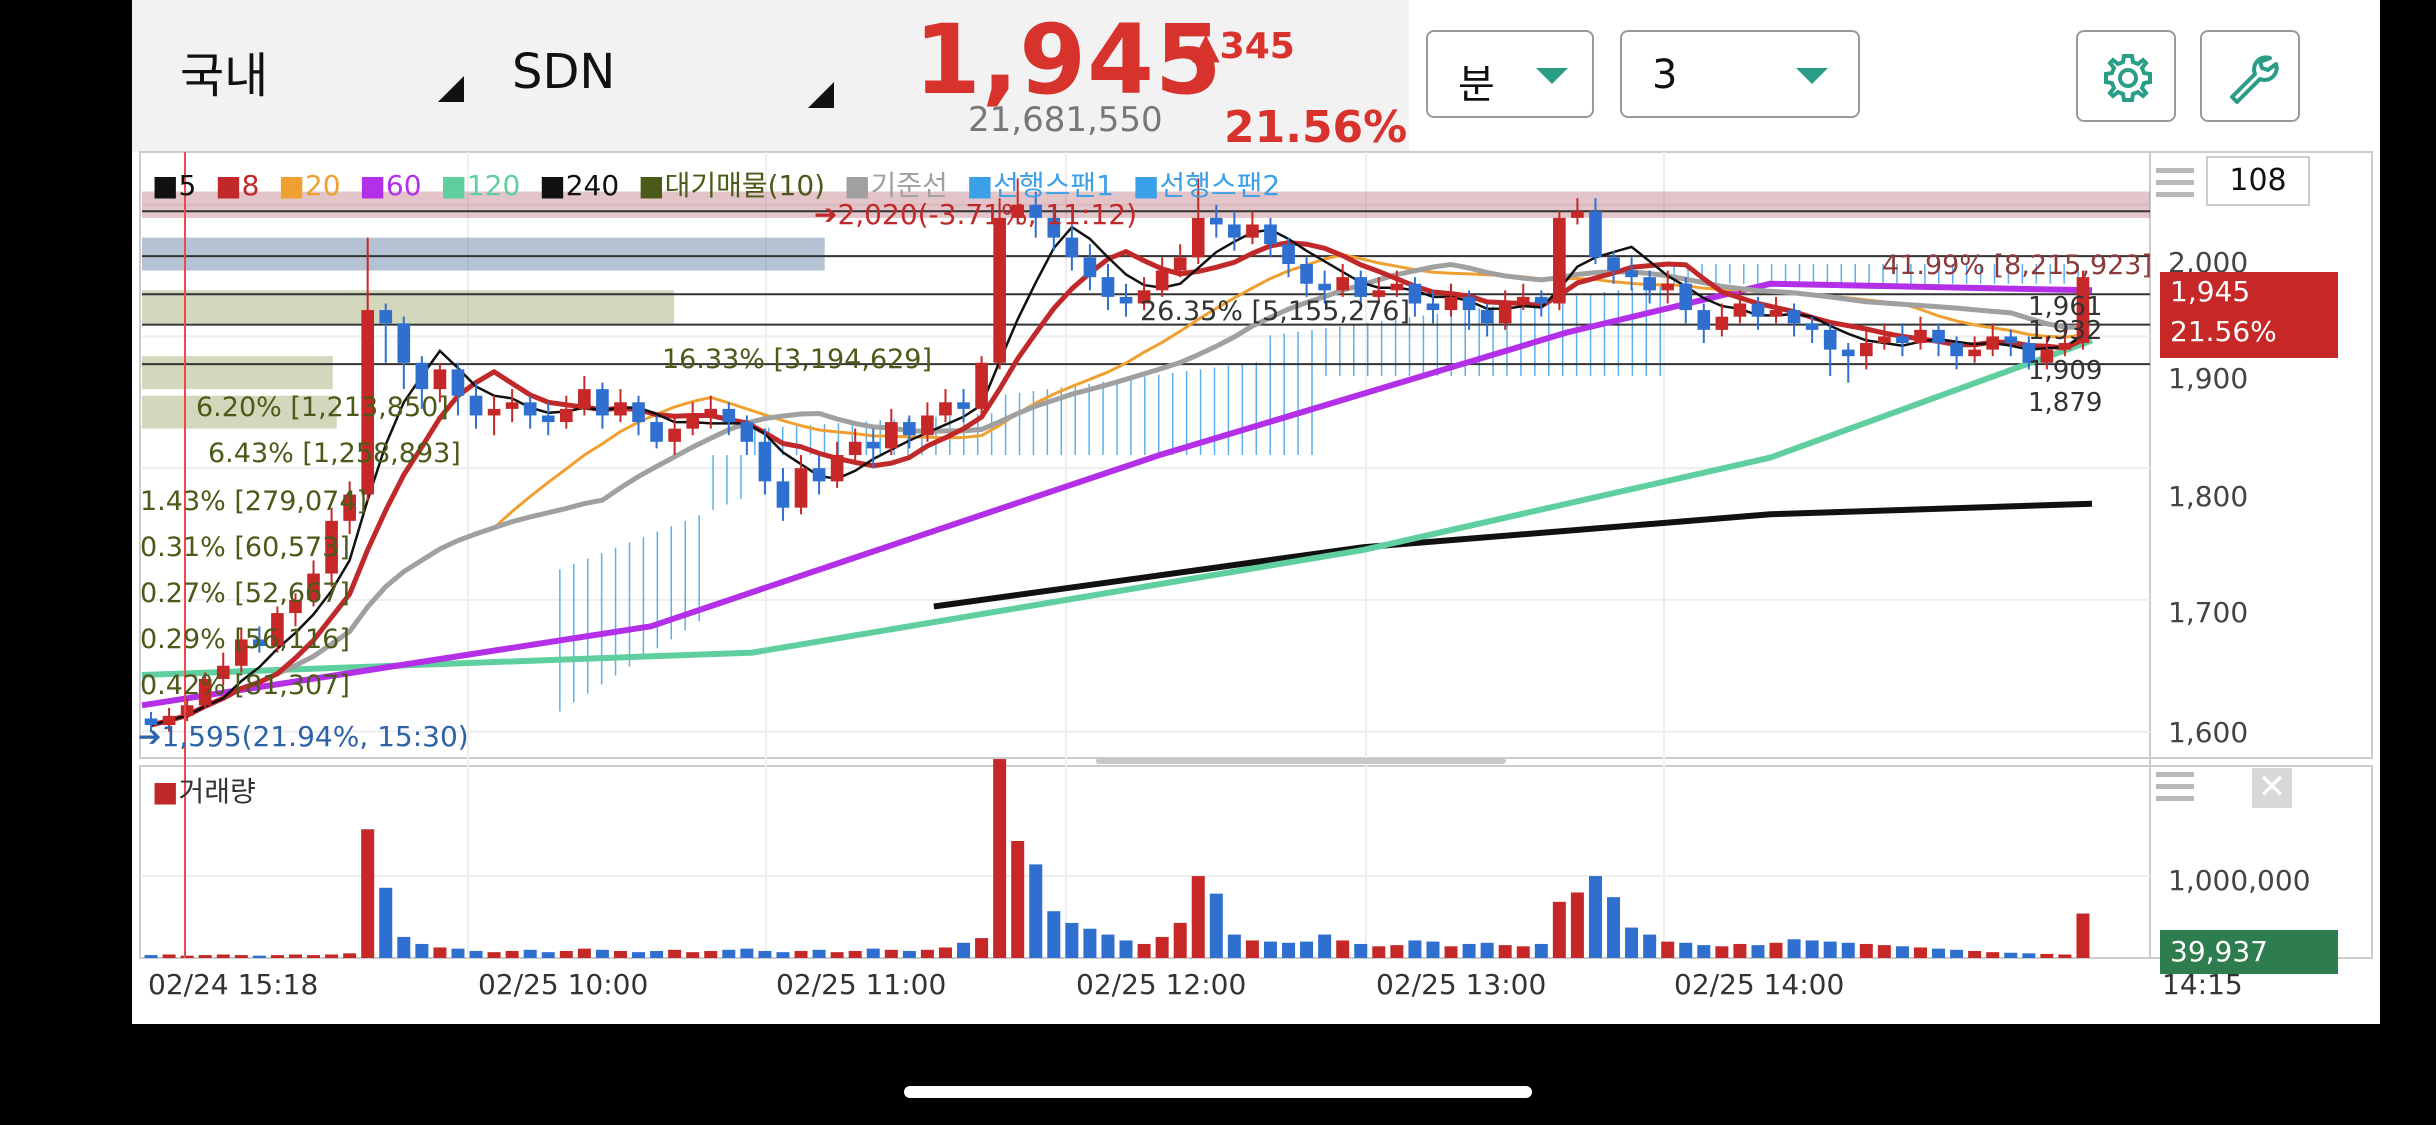  Describe the element at coordinates (2258, 181) in the screenshot. I see `visible-count-box: 108` at that location.